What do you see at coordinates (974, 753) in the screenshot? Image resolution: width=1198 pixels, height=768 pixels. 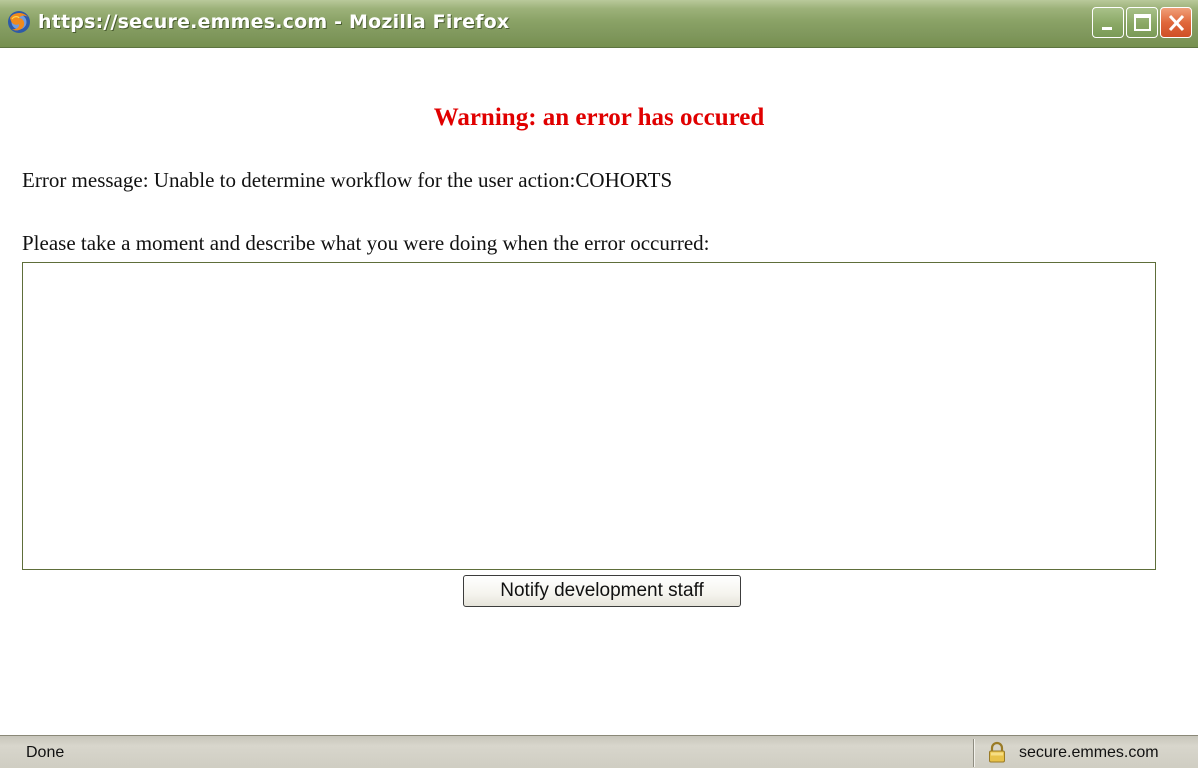 I see `status-divider` at bounding box center [974, 753].